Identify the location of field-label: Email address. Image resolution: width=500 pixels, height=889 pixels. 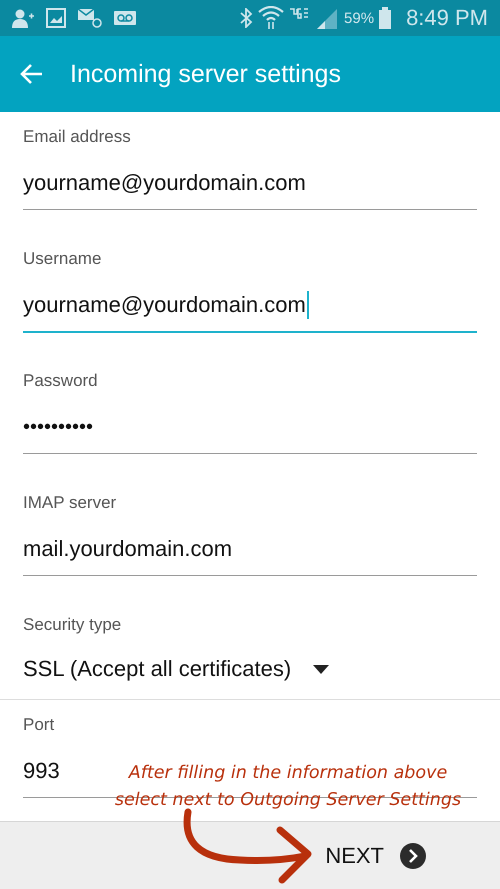
(77, 137).